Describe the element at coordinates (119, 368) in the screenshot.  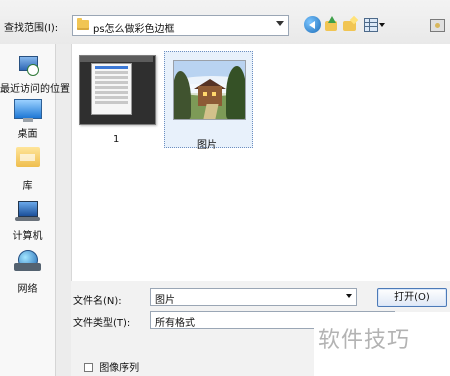
I see `image-sequence-label: 图像序列` at that location.